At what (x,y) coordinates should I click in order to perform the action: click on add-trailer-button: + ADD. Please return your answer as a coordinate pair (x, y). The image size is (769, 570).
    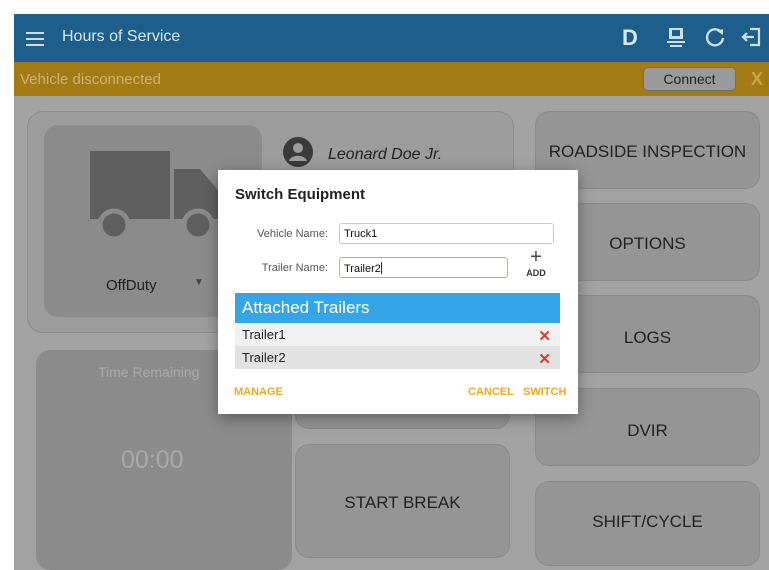
    Looking at the image, I should click on (536, 262).